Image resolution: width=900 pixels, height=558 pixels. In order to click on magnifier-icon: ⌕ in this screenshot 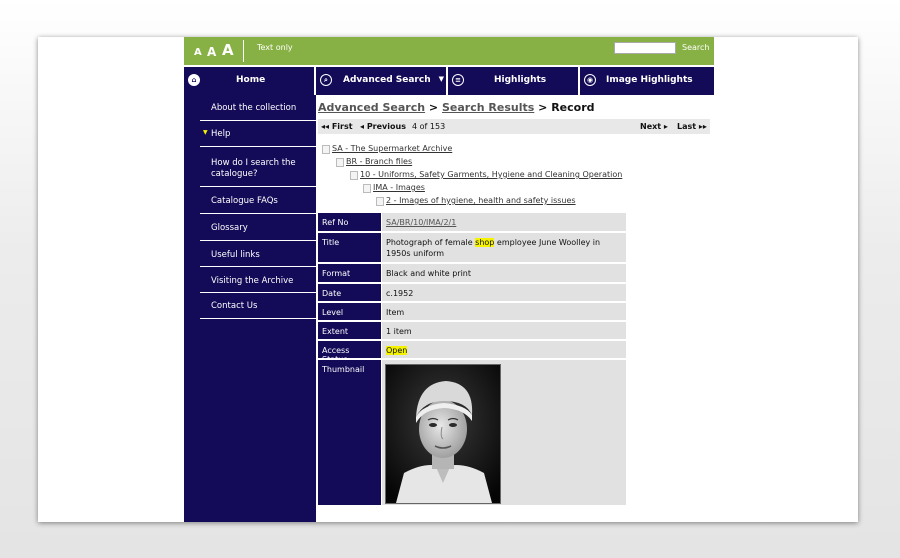, I will do `click(326, 80)`.